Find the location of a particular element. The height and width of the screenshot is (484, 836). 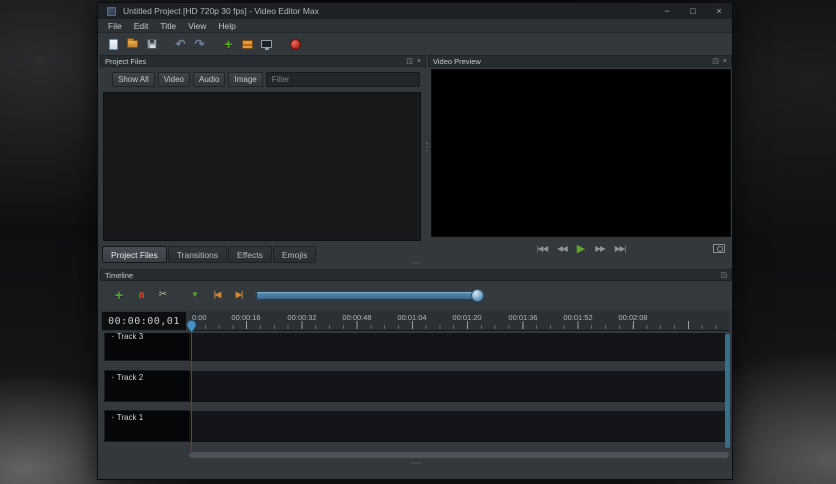

fullscreen-icon is located at coordinates (266, 45).